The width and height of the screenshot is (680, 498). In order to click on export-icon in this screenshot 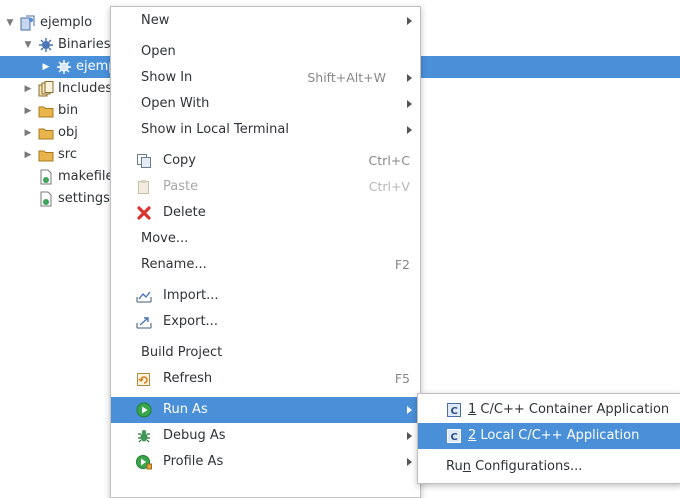, I will do `click(144, 323)`.